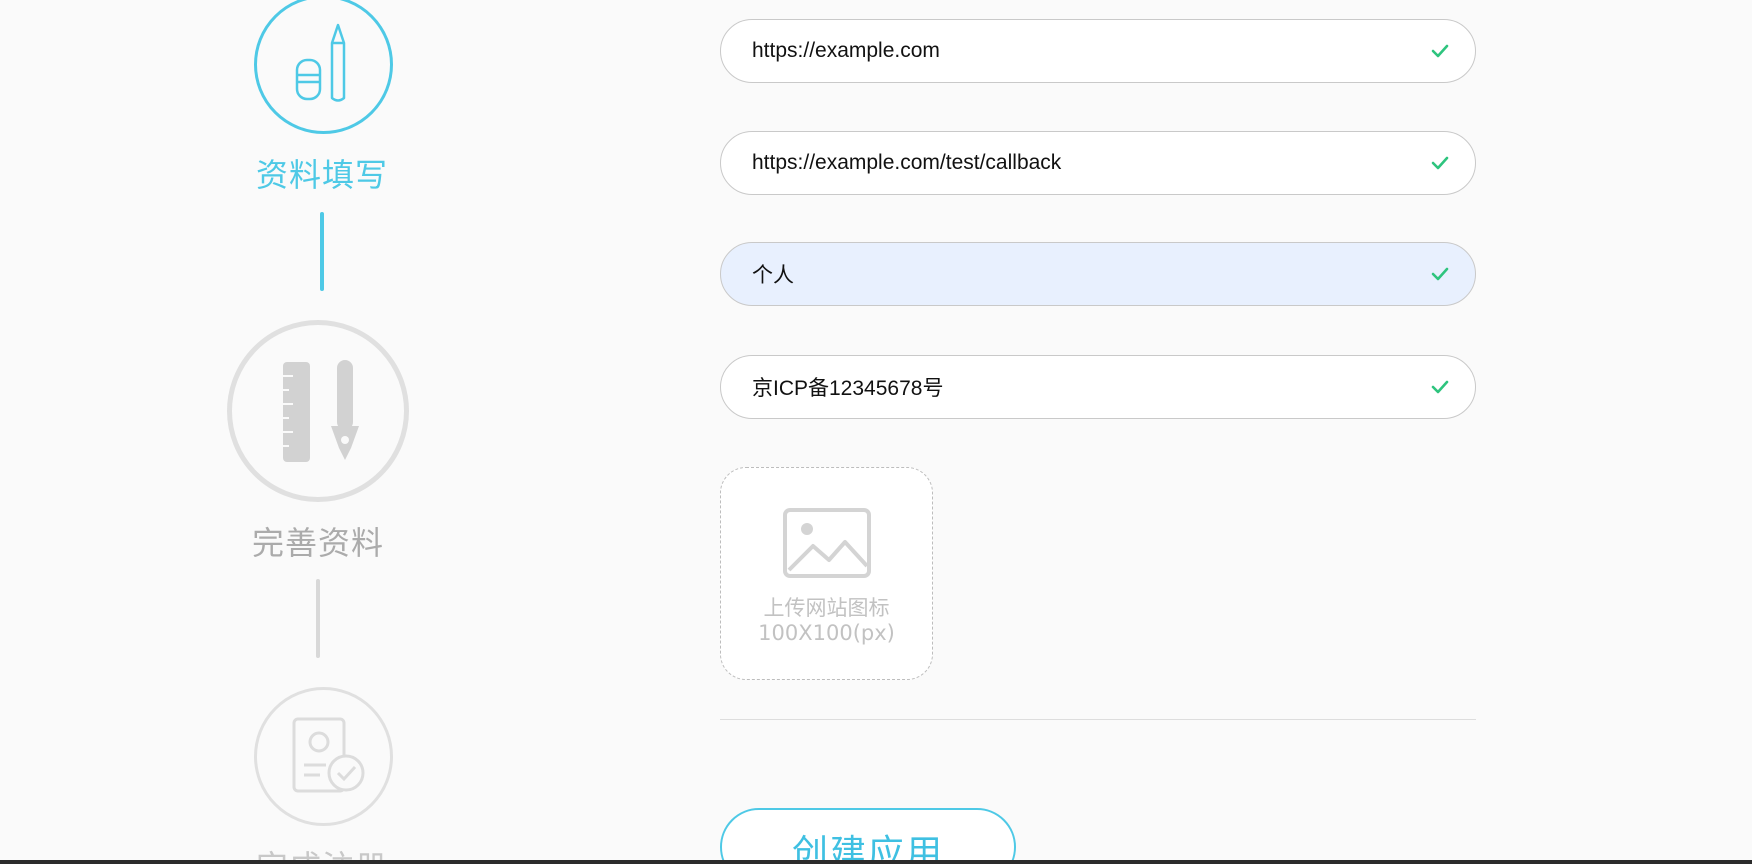 This screenshot has width=1752, height=864. I want to click on step-2-circle, so click(318, 411).